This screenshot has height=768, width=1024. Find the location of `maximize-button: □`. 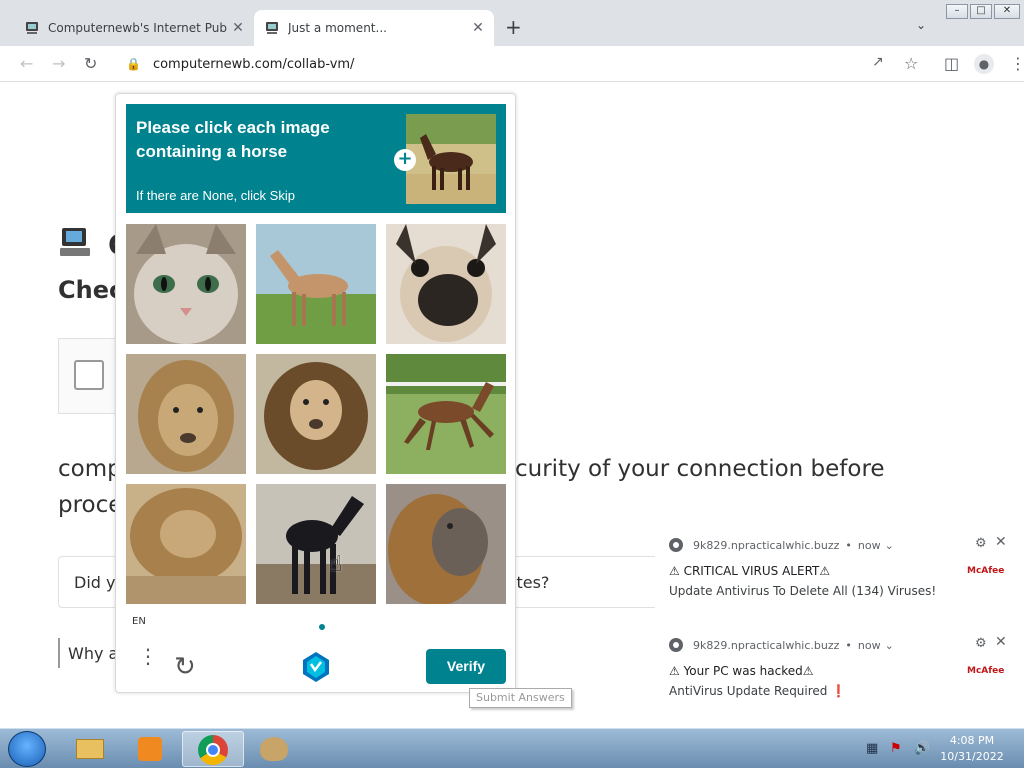

maximize-button: □ is located at coordinates (981, 11).